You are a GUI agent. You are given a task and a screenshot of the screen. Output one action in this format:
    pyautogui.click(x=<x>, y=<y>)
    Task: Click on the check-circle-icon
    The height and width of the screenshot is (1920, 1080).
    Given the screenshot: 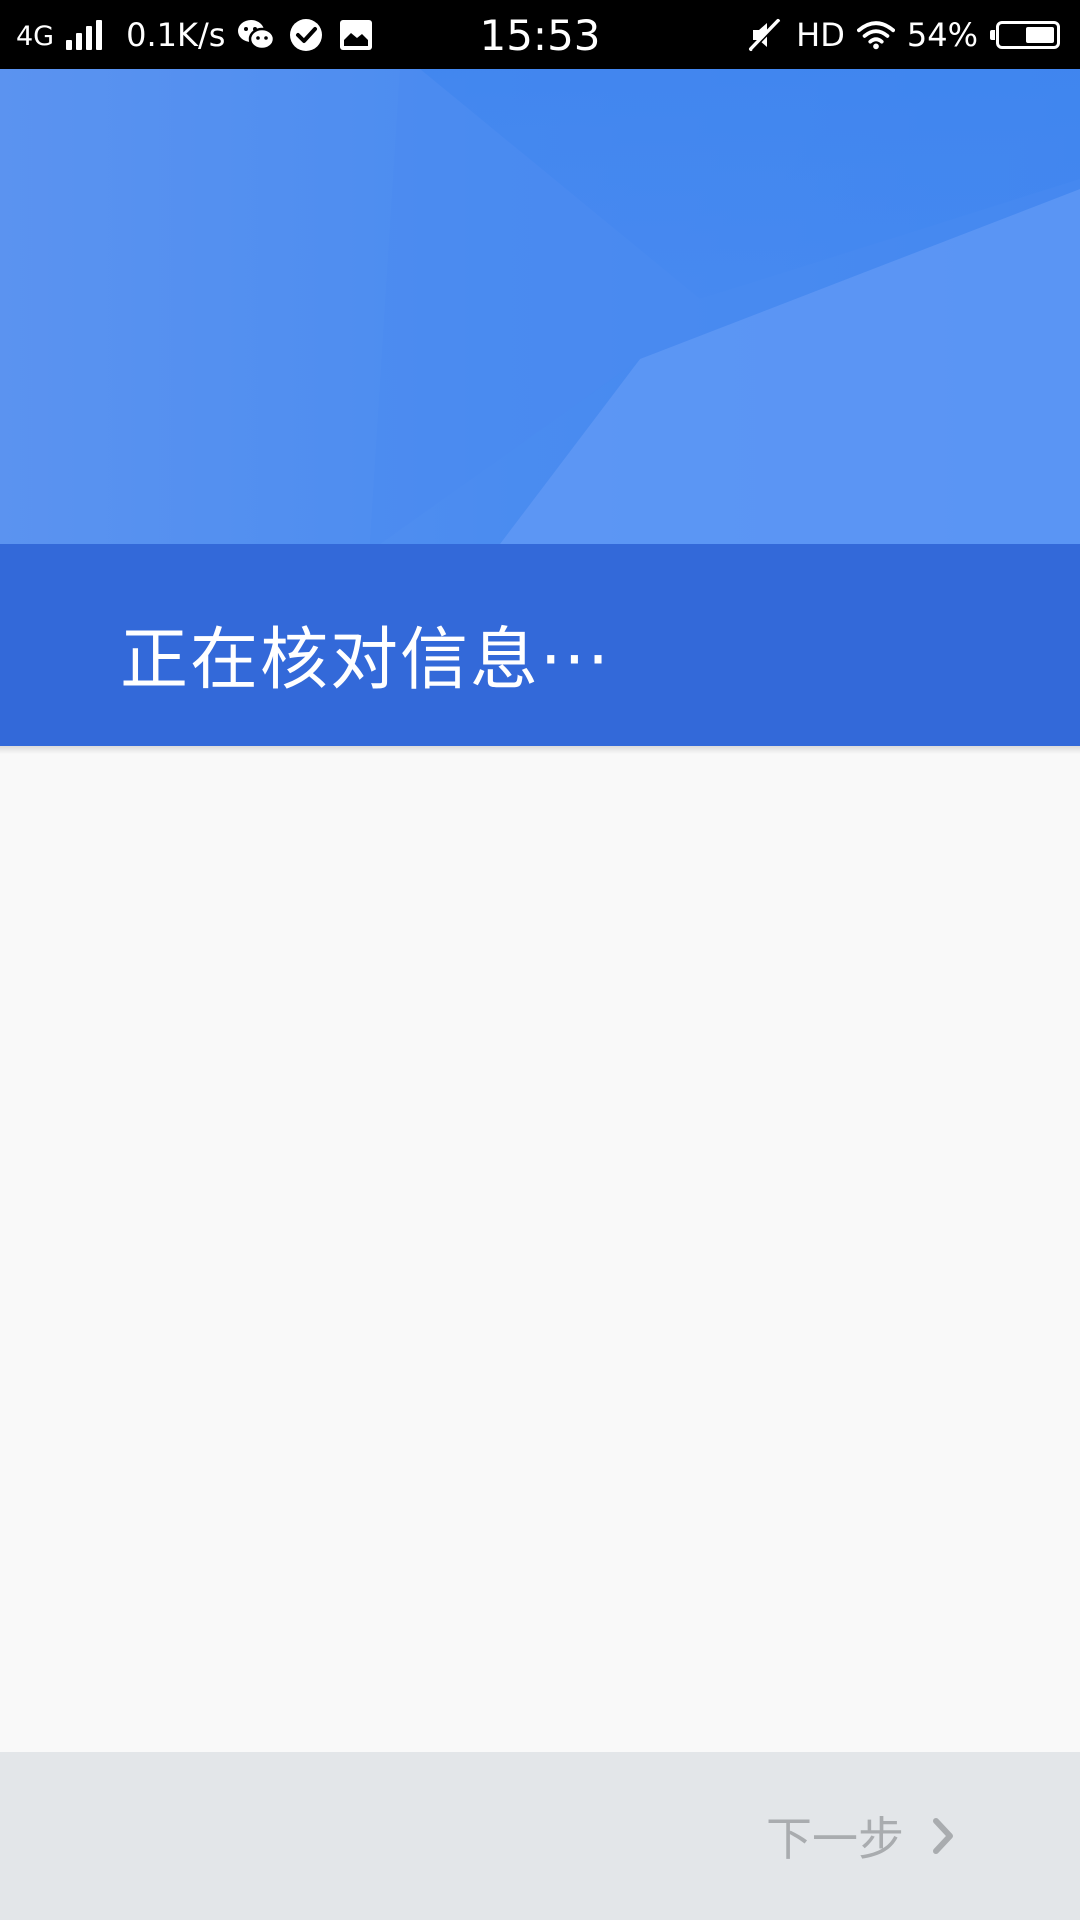 What is the action you would take?
    pyautogui.click(x=306, y=35)
    